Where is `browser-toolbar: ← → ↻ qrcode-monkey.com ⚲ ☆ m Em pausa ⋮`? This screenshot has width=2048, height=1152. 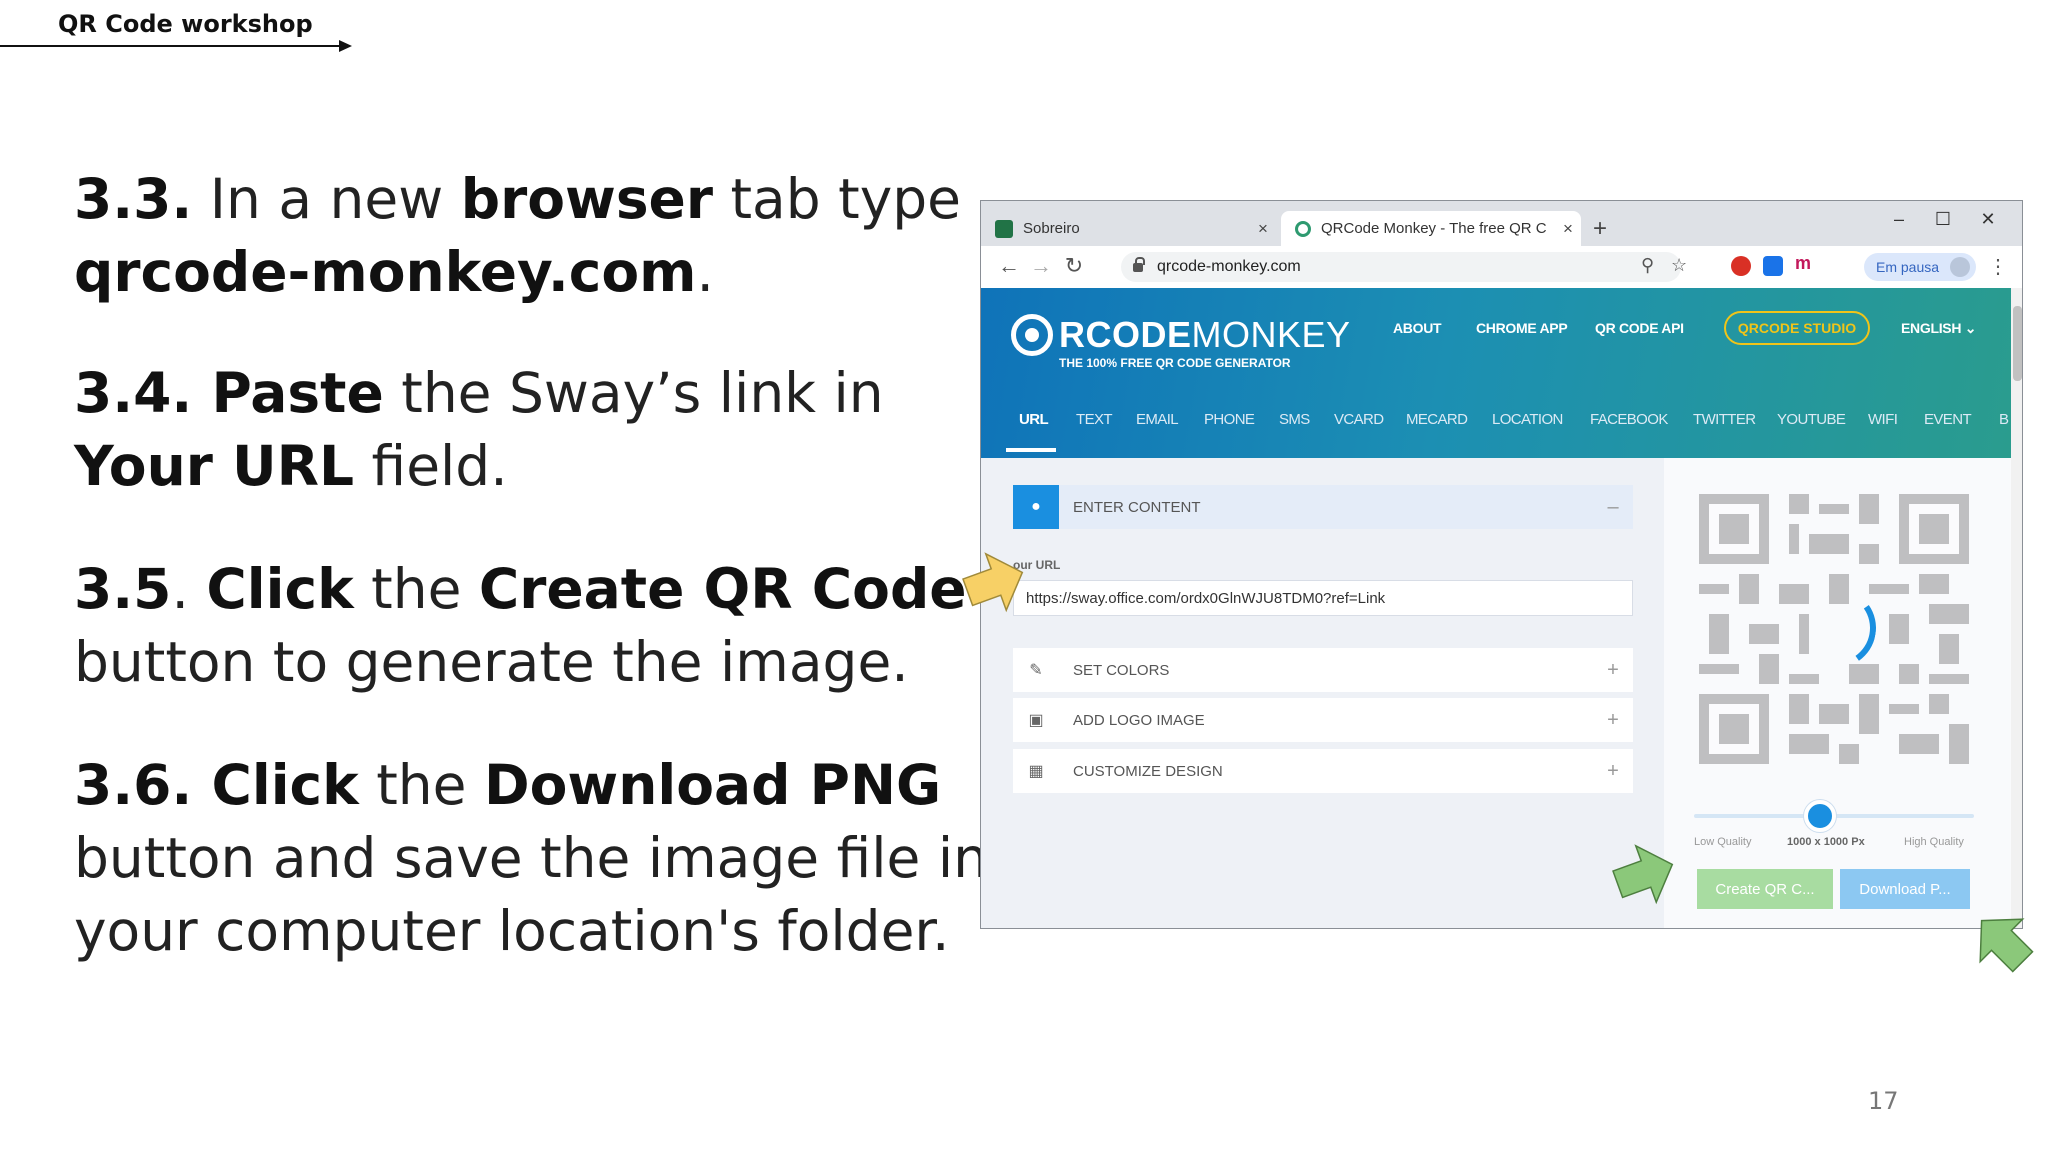 browser-toolbar: ← → ↻ qrcode-monkey.com ⚲ ☆ m Em pausa ⋮ is located at coordinates (1501, 267).